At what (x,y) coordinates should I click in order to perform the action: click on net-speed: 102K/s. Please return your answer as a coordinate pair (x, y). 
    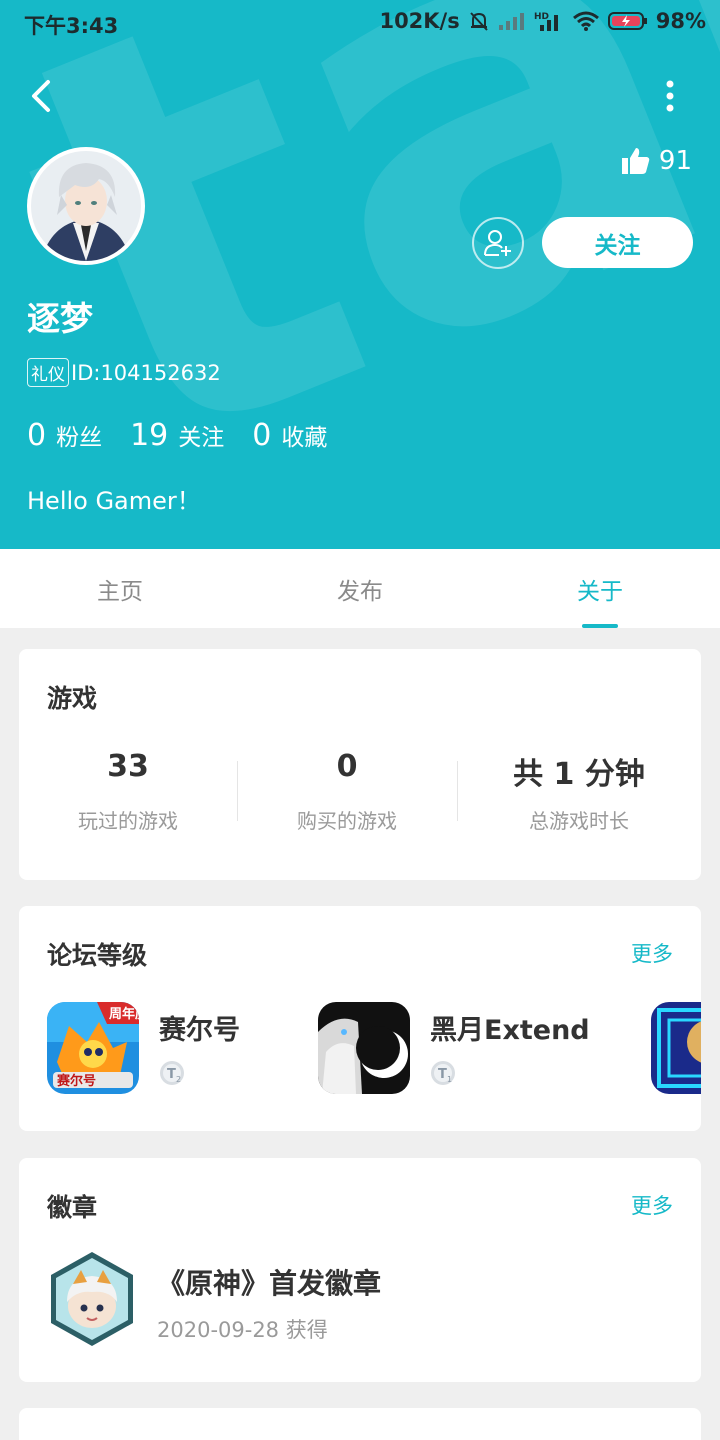
    Looking at the image, I should click on (419, 21).